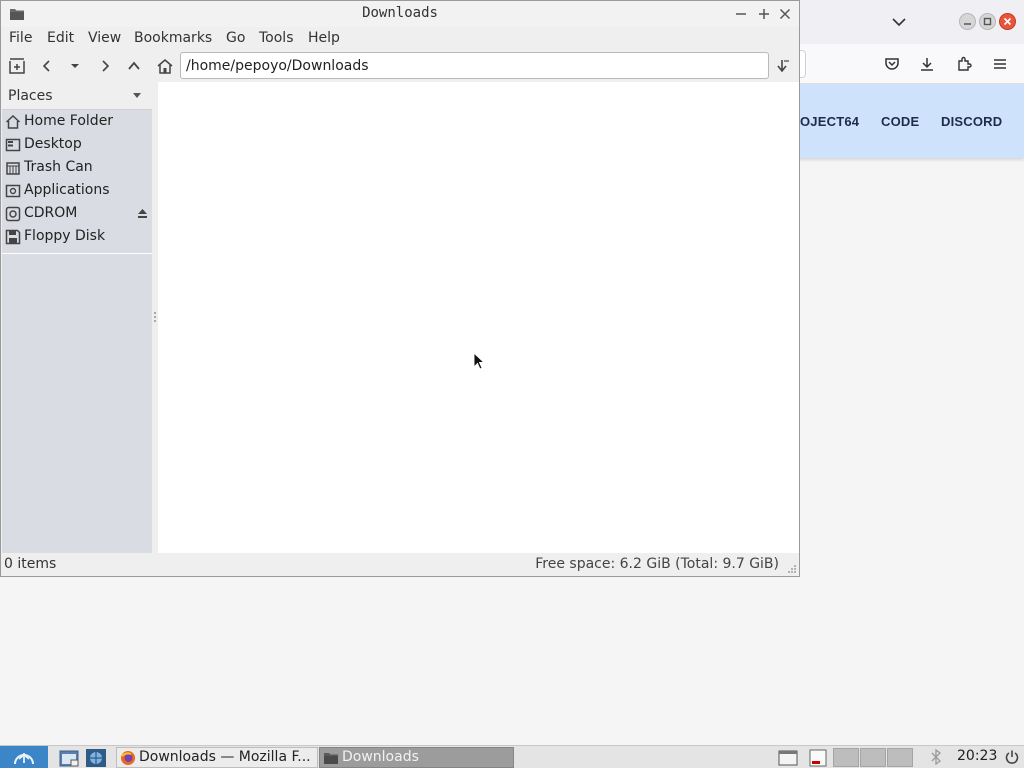 The height and width of the screenshot is (768, 1024). What do you see at coordinates (971, 121) in the screenshot?
I see `site-nav-discord-link: DISCORD` at bounding box center [971, 121].